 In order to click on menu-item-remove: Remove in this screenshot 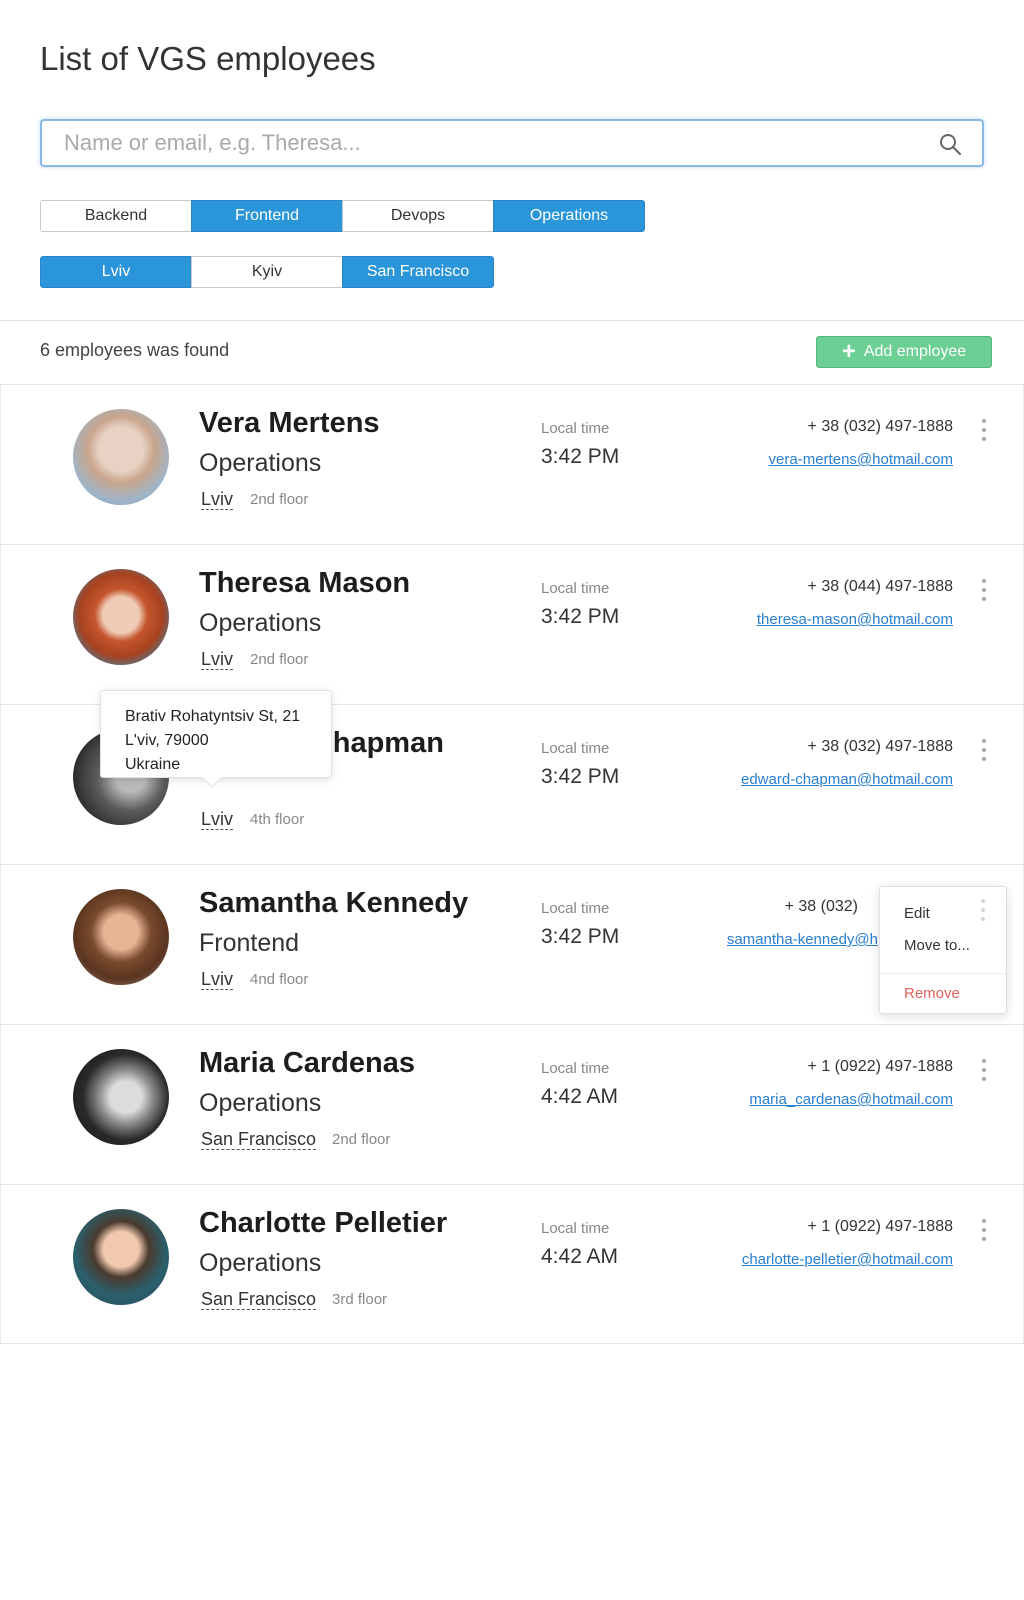, I will do `click(932, 993)`.